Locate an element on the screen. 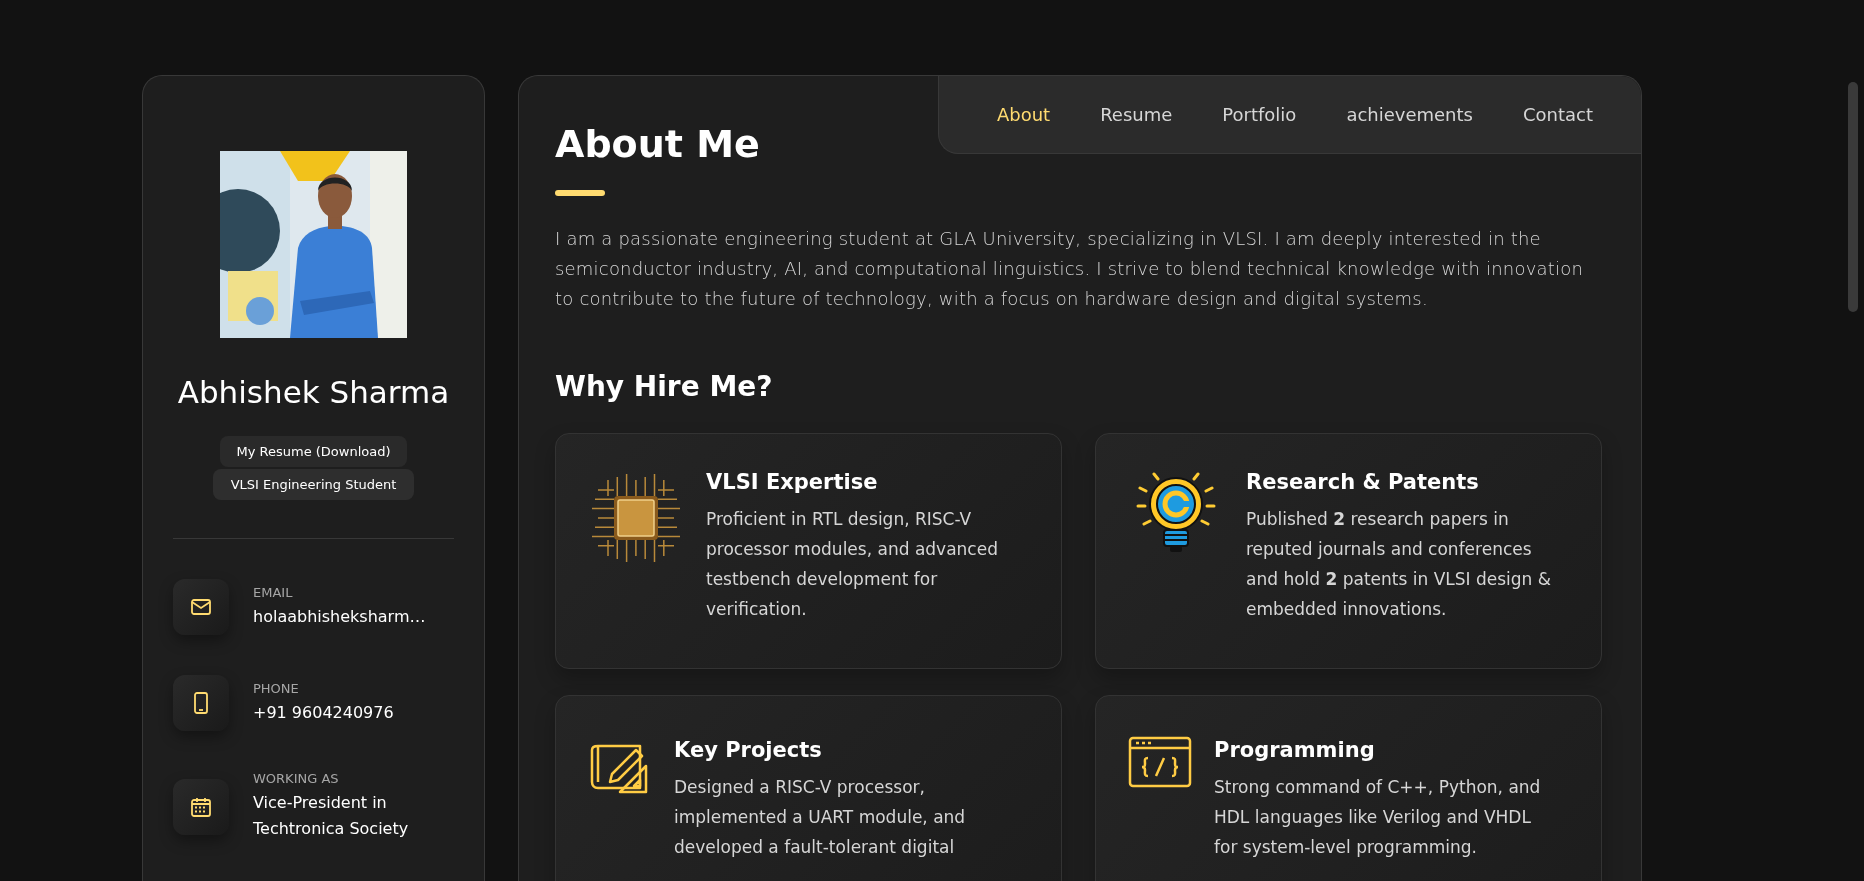 The height and width of the screenshot is (881, 1864). title-badge: VLSI Engineering Student is located at coordinates (313, 484).